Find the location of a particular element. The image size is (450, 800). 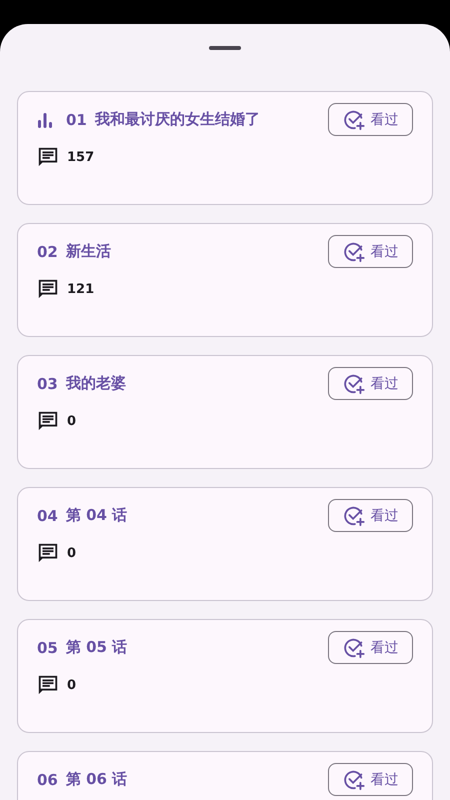

episode-number: 05 is located at coordinates (47, 647).